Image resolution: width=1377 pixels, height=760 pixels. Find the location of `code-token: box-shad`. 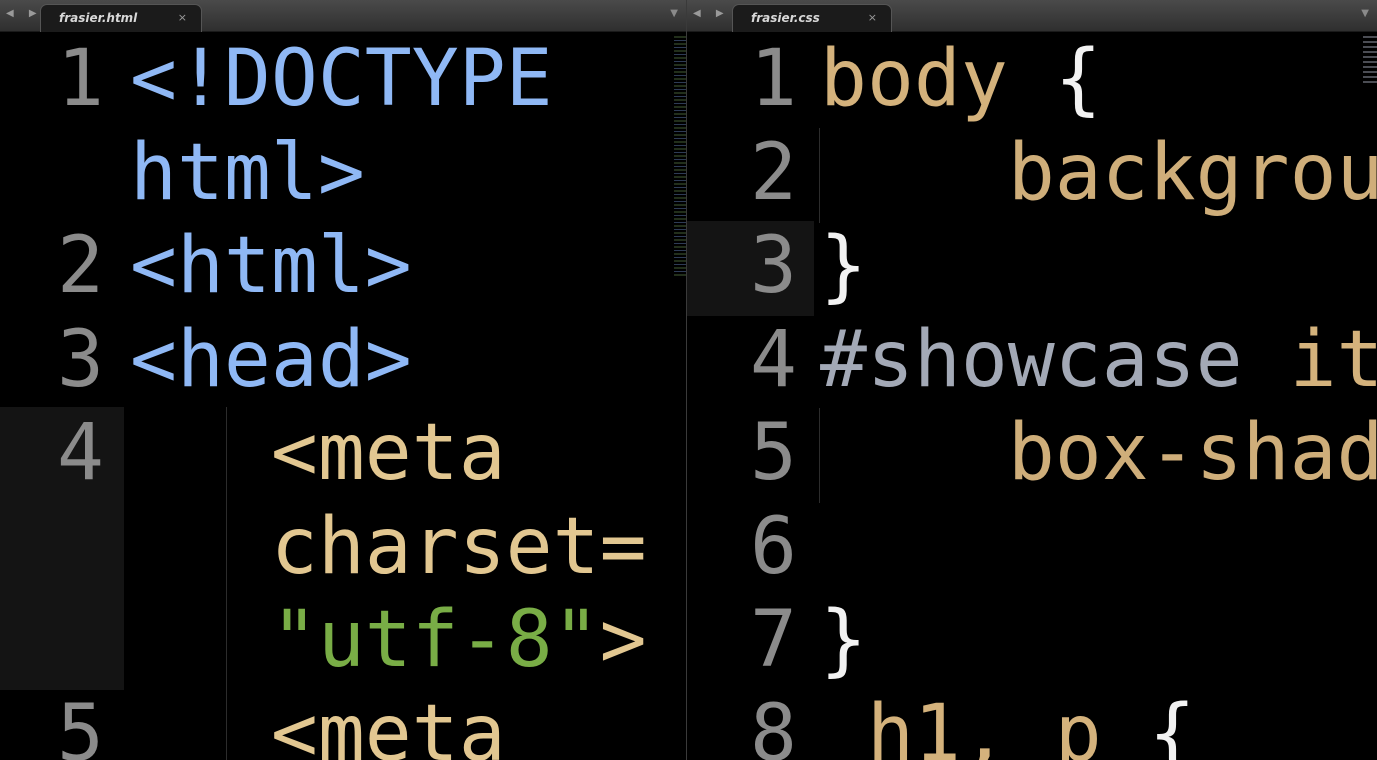

code-token: box-shad is located at coordinates (1098, 453).